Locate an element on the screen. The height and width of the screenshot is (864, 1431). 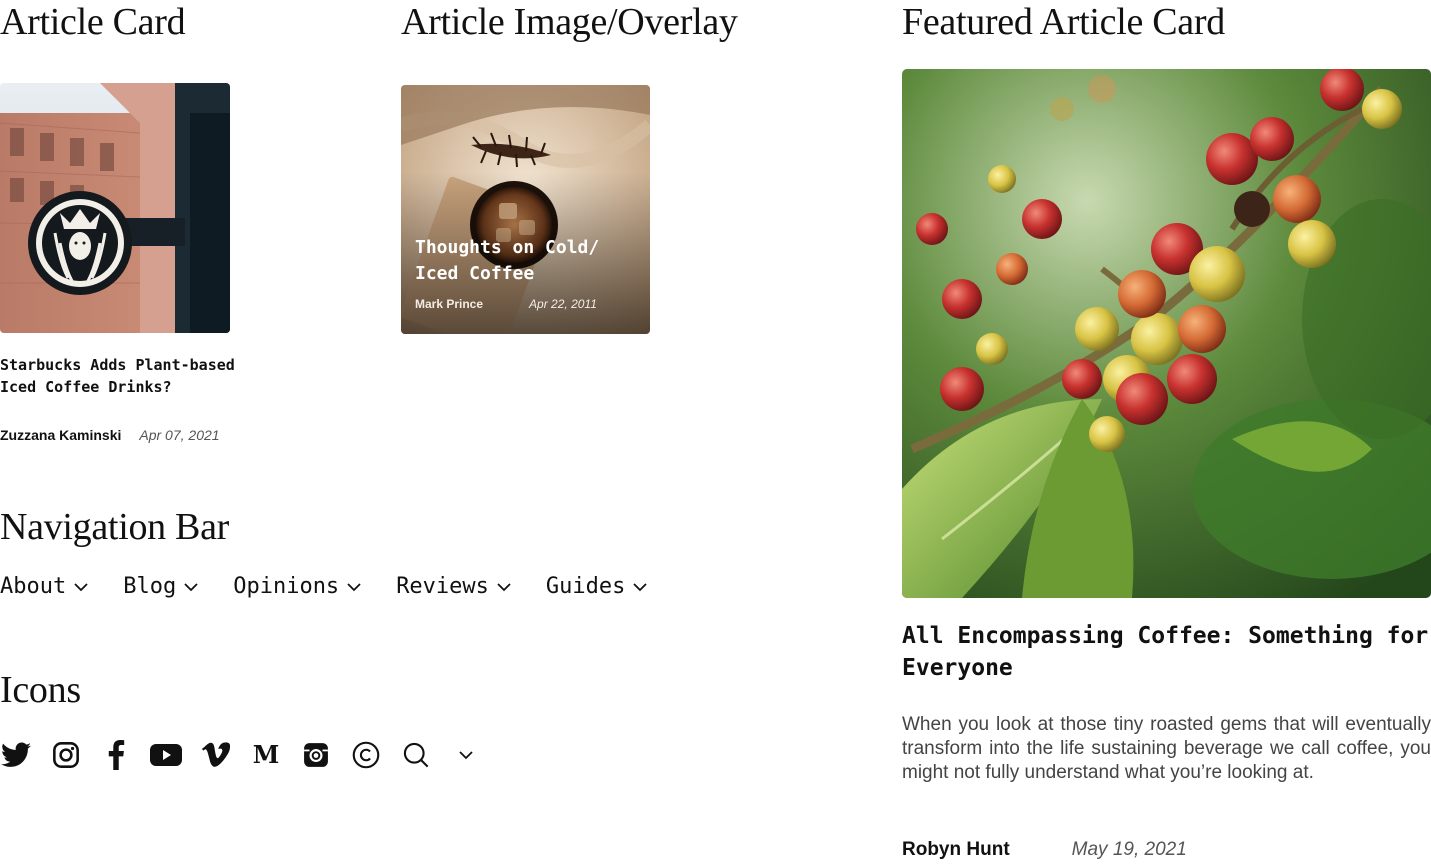
twitter-icon is located at coordinates (16, 755).